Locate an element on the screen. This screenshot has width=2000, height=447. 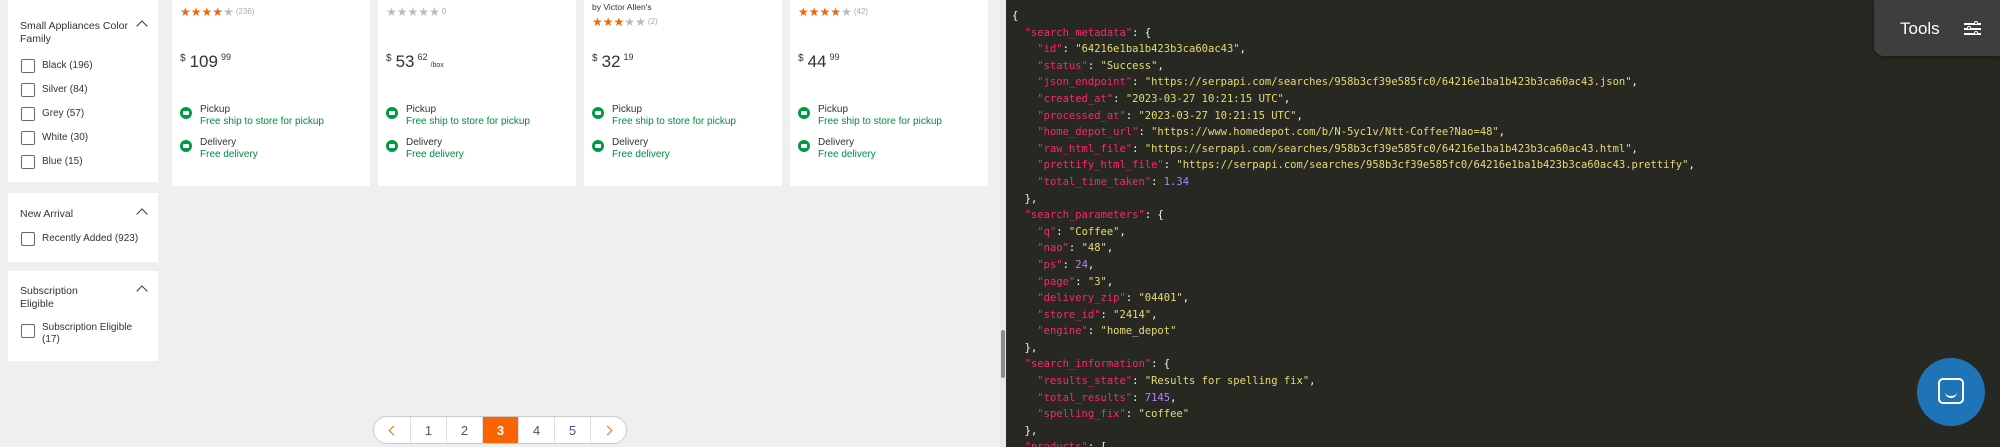
filter-option-grey: Grey (57) is located at coordinates (83, 114).